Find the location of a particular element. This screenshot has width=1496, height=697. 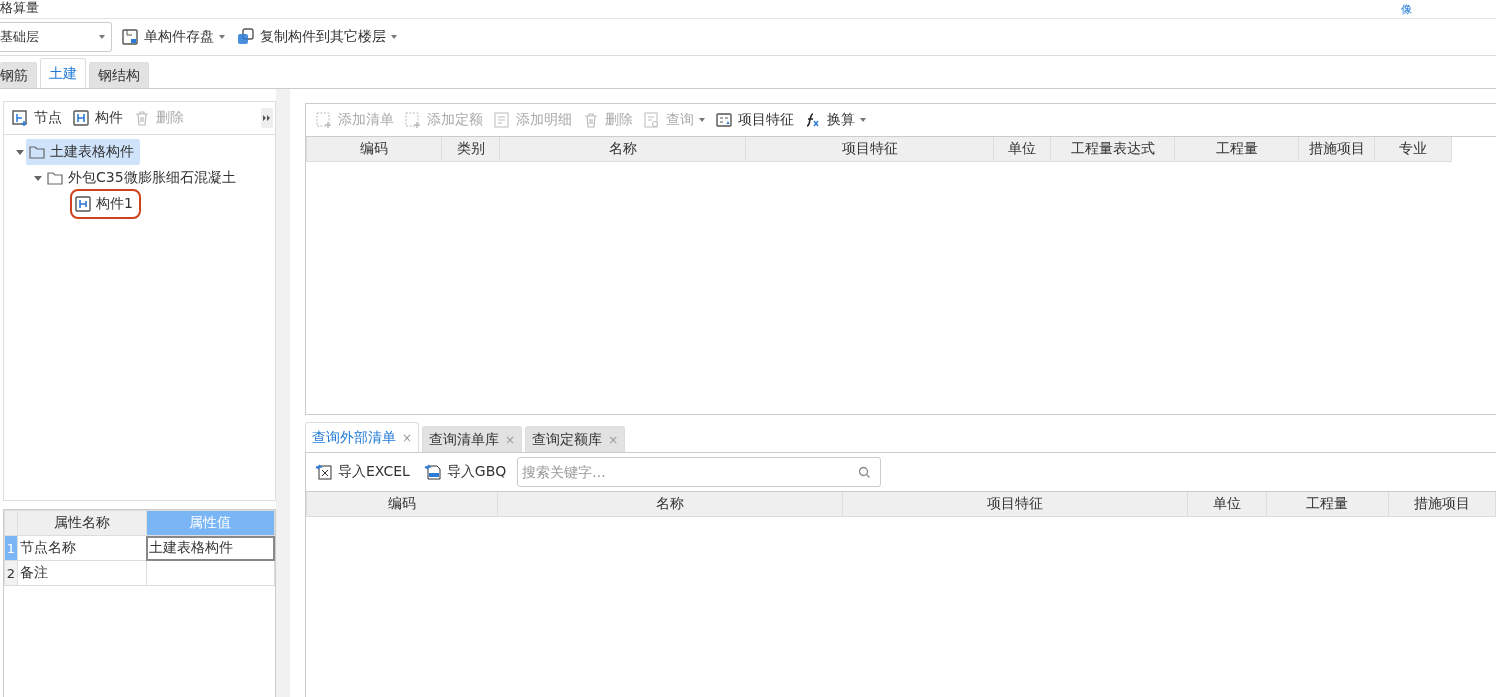

window-title: 格算量 is located at coordinates (19, 8).